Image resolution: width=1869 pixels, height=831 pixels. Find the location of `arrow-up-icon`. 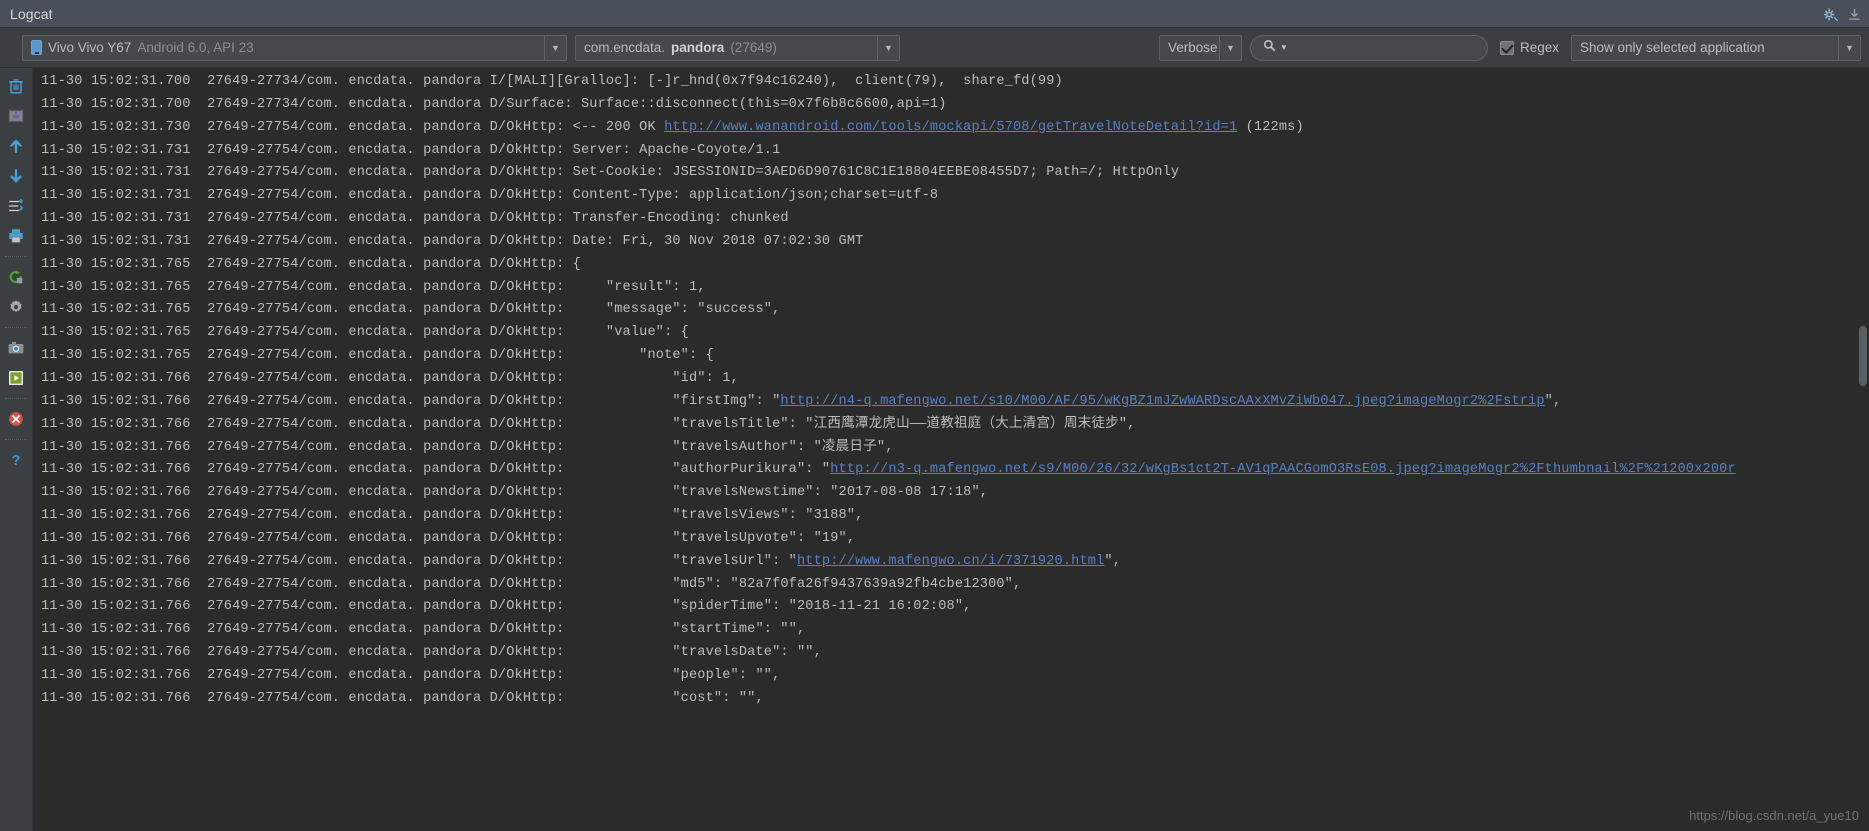

arrow-up-icon is located at coordinates (16, 146).